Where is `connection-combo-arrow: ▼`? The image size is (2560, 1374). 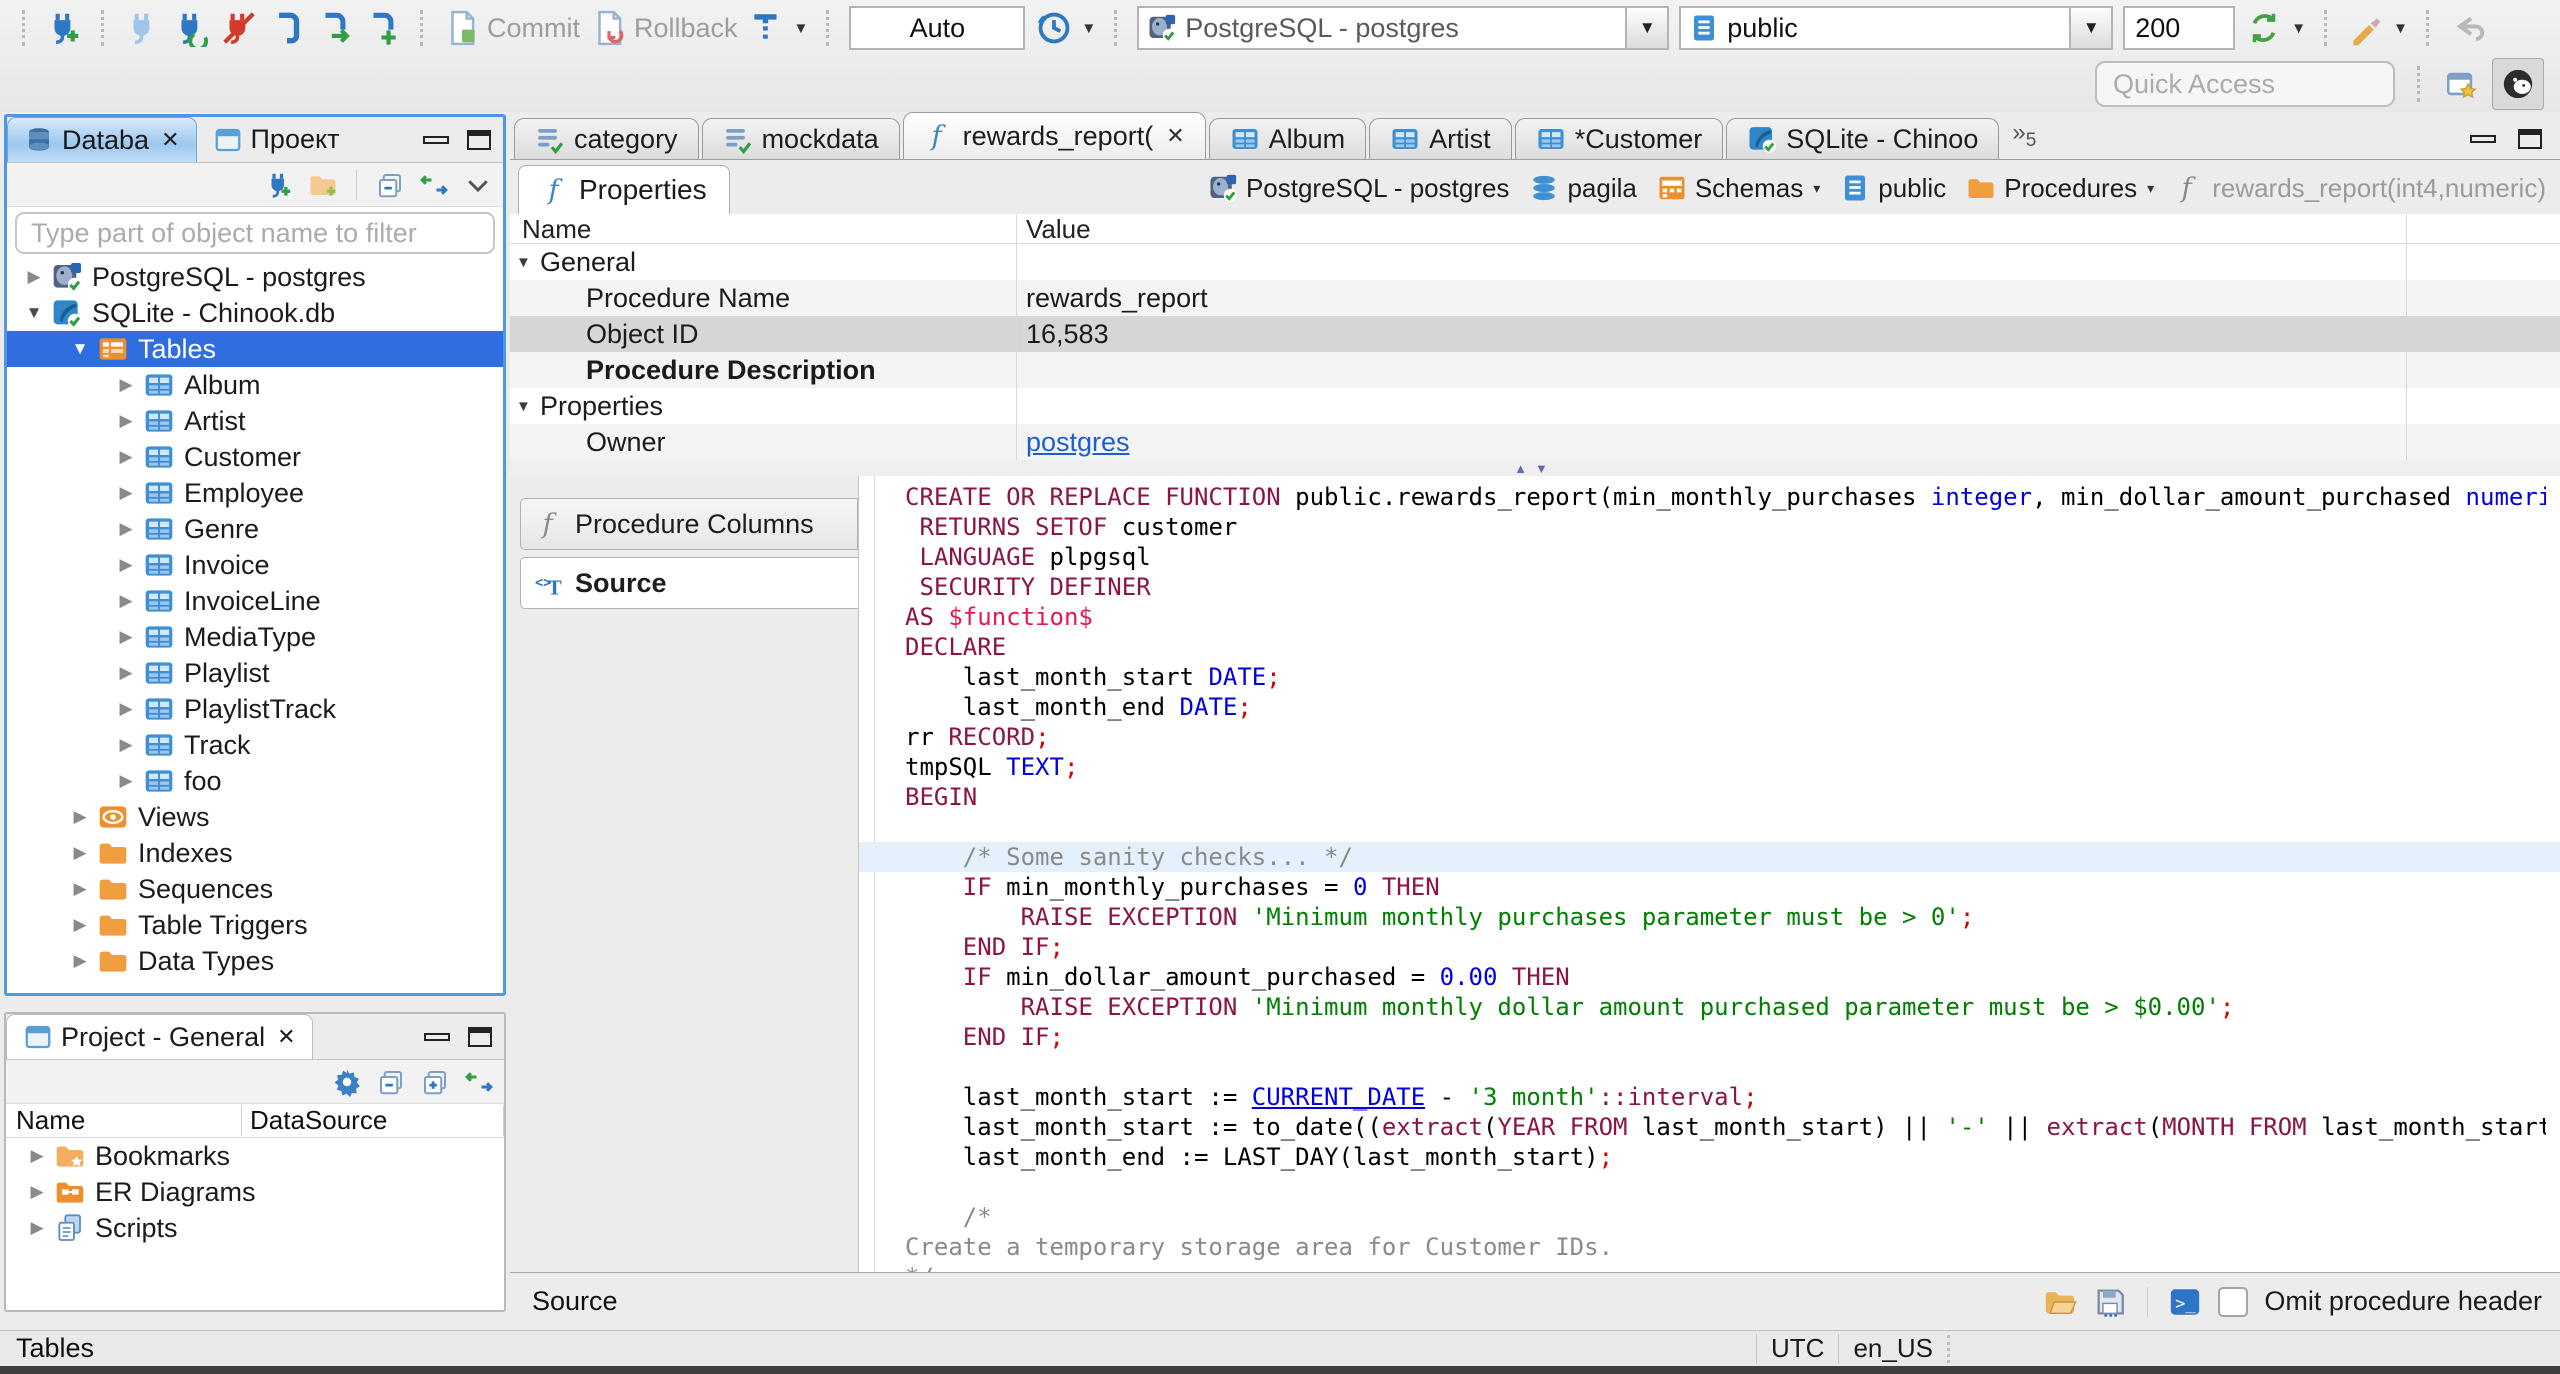
connection-combo-arrow: ▼ is located at coordinates (1646, 28).